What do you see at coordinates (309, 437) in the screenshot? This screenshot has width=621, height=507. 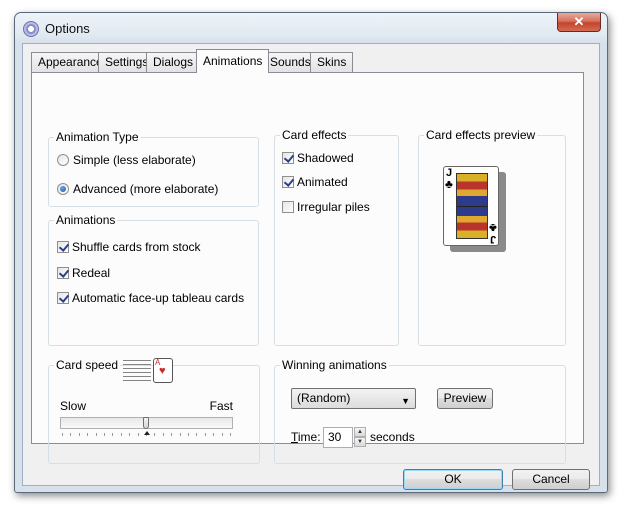 I see `time-label-rest: ime:` at bounding box center [309, 437].